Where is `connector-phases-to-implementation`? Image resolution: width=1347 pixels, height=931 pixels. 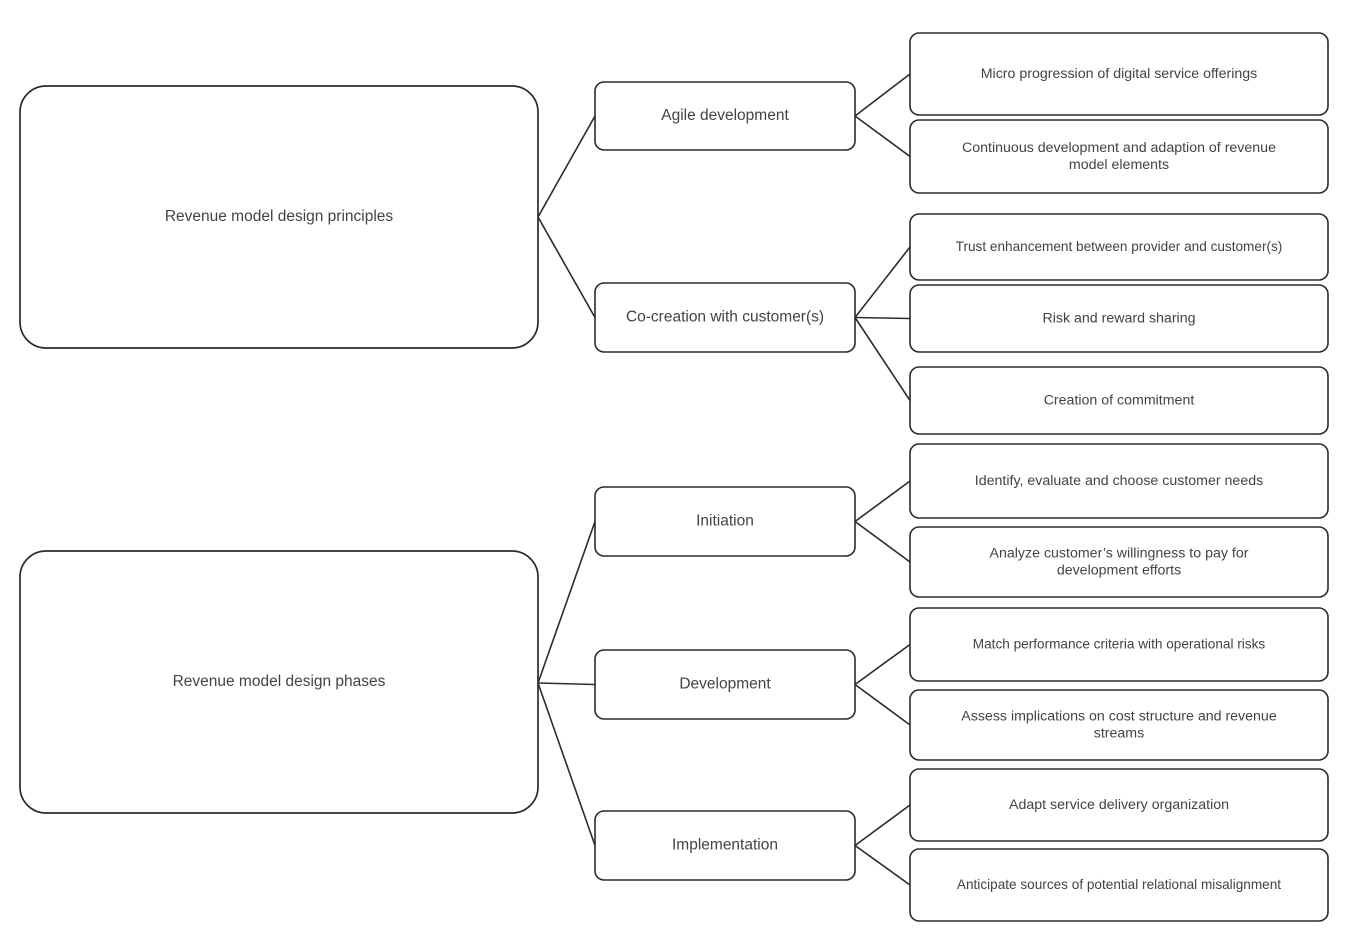 connector-phases-to-implementation is located at coordinates (566, 764).